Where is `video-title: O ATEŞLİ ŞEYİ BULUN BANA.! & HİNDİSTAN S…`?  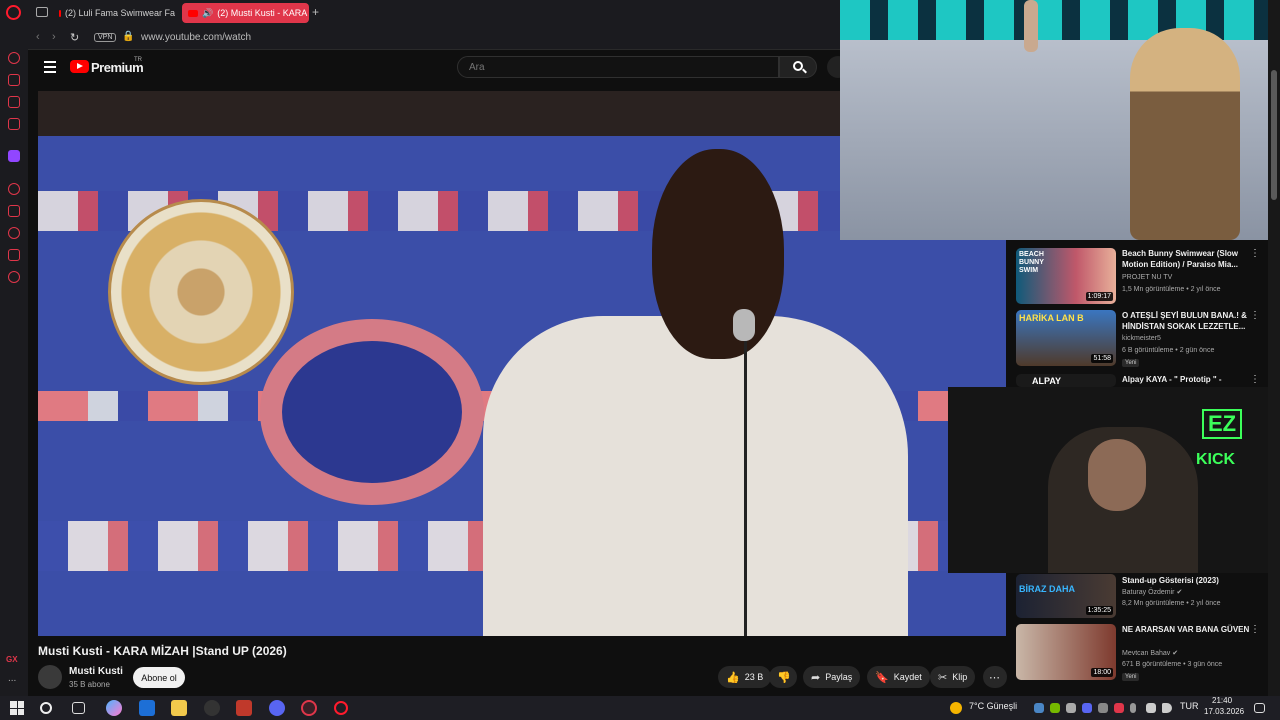
video-title: O ATEŞLİ ŞEYİ BULUN BANA.! & HİNDİSTAN S… is located at coordinates (1186, 321).